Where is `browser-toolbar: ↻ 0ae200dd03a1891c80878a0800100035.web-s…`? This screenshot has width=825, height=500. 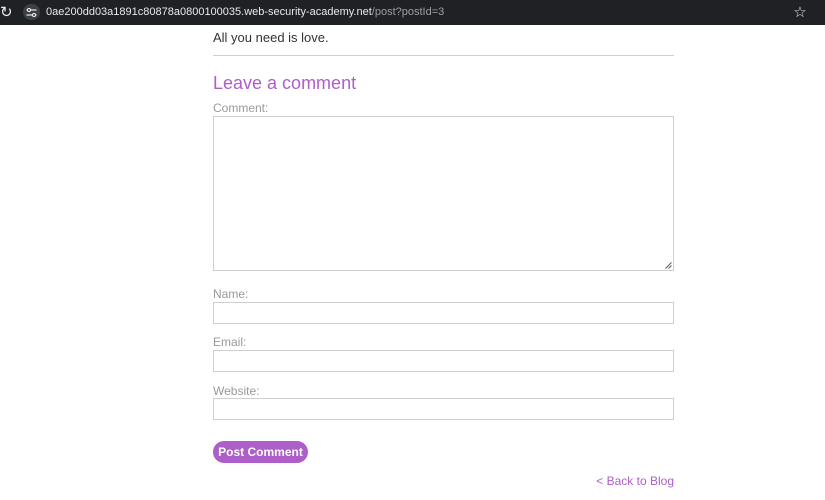 browser-toolbar: ↻ 0ae200dd03a1891c80878a0800100035.web-s… is located at coordinates (412, 12).